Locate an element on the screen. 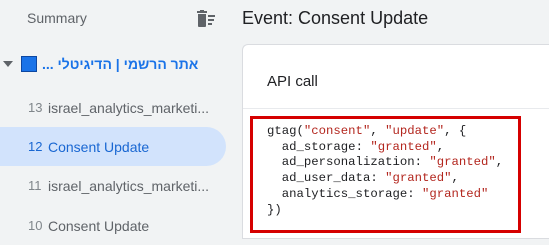 Image resolution: width=549 pixels, height=245 pixels. event-item: 10 Consent Update is located at coordinates (113, 225).